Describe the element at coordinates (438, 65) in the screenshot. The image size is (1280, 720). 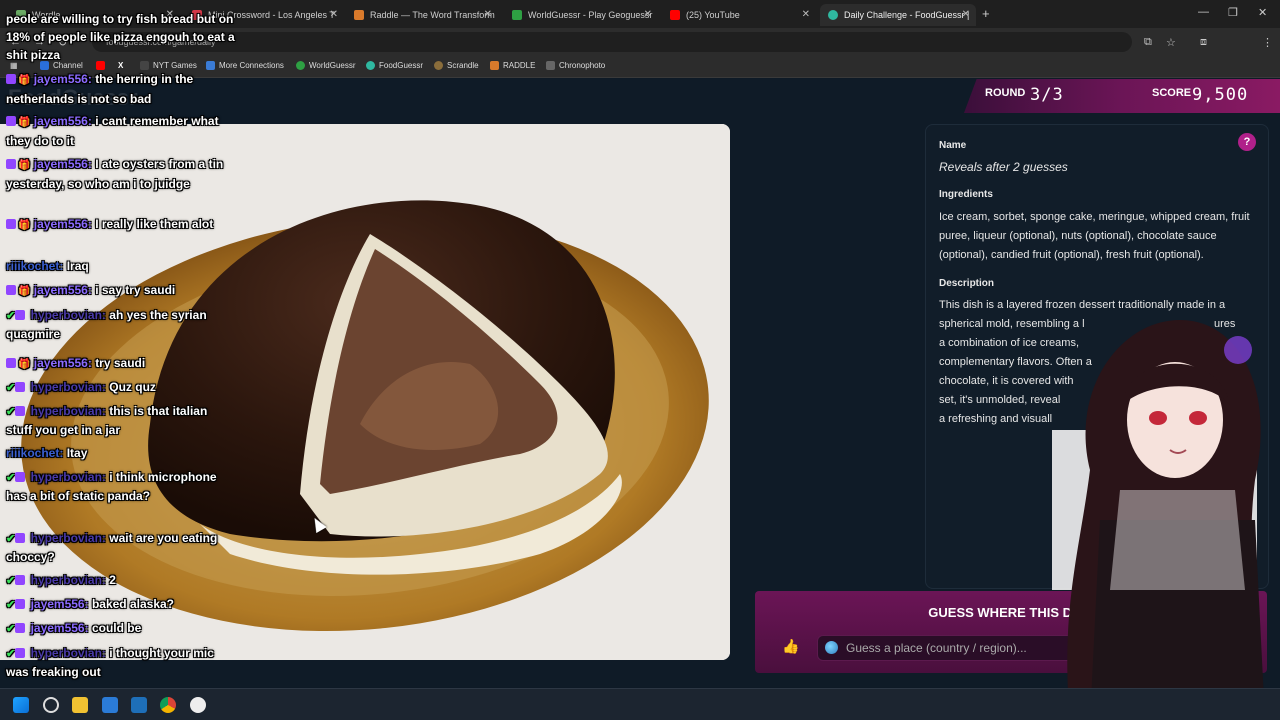
I see `scrandle-icon` at that location.